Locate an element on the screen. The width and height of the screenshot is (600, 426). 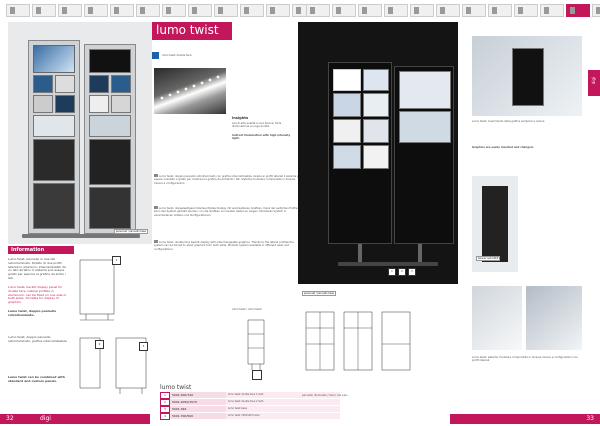
technical-drawing-right is located at coordinates (358, 341).